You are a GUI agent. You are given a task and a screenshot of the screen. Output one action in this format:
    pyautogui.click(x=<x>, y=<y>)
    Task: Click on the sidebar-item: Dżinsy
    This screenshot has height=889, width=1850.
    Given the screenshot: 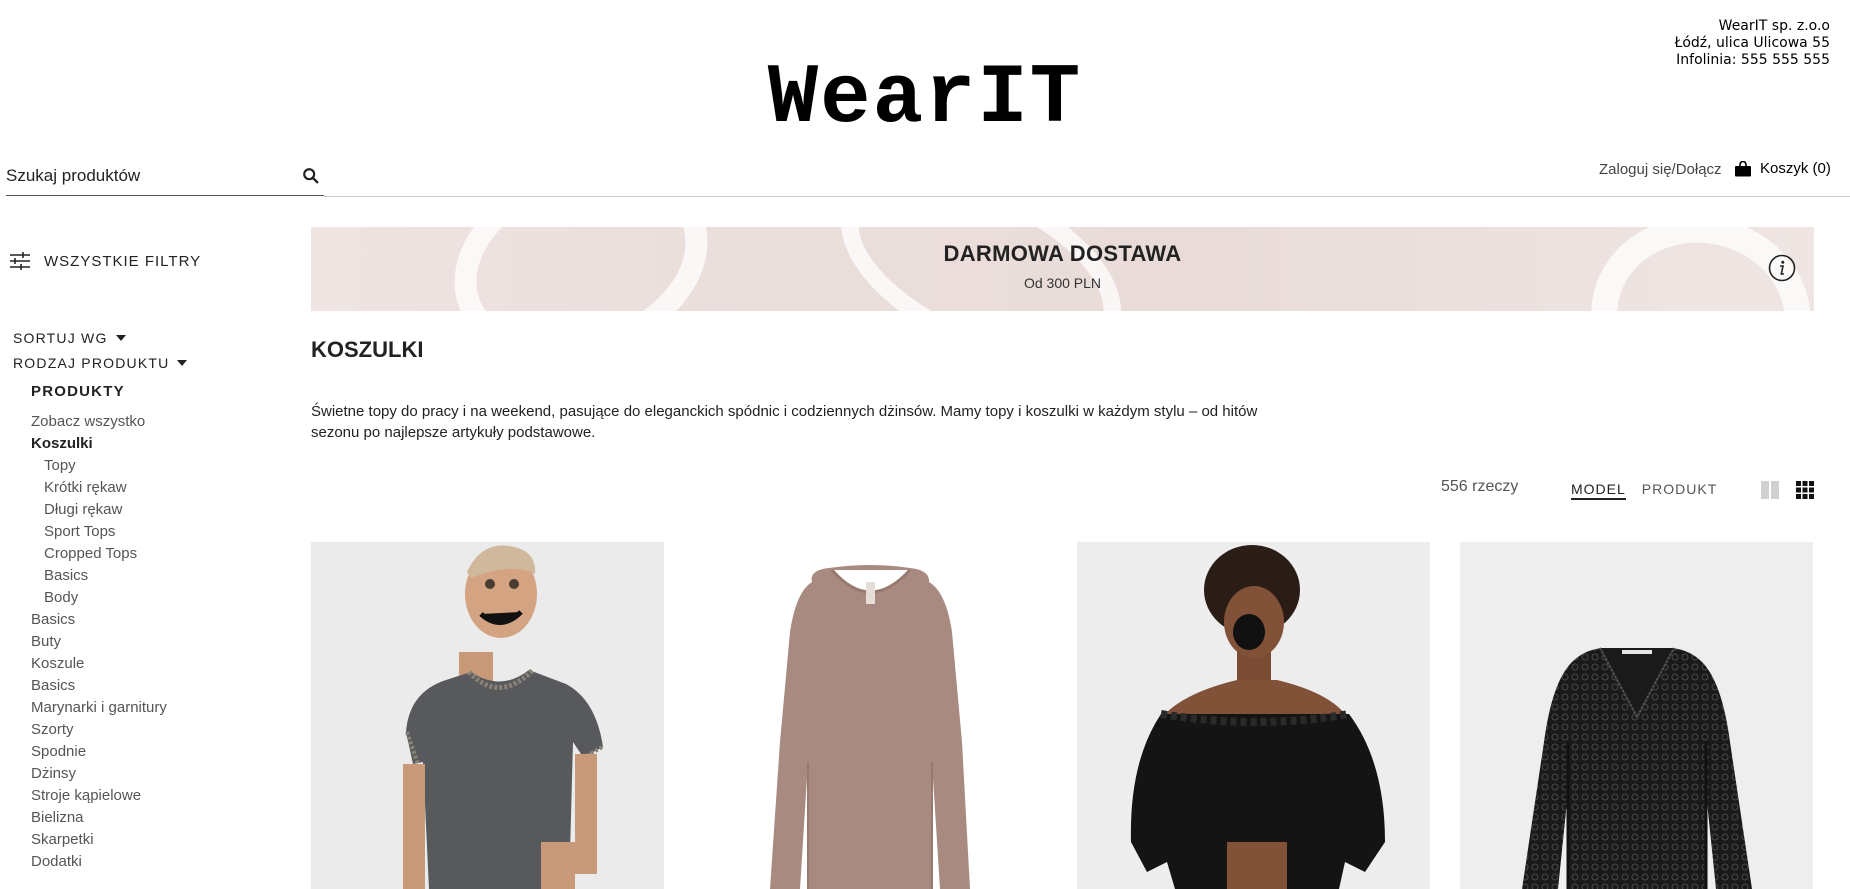 What is the action you would take?
    pyautogui.click(x=99, y=774)
    